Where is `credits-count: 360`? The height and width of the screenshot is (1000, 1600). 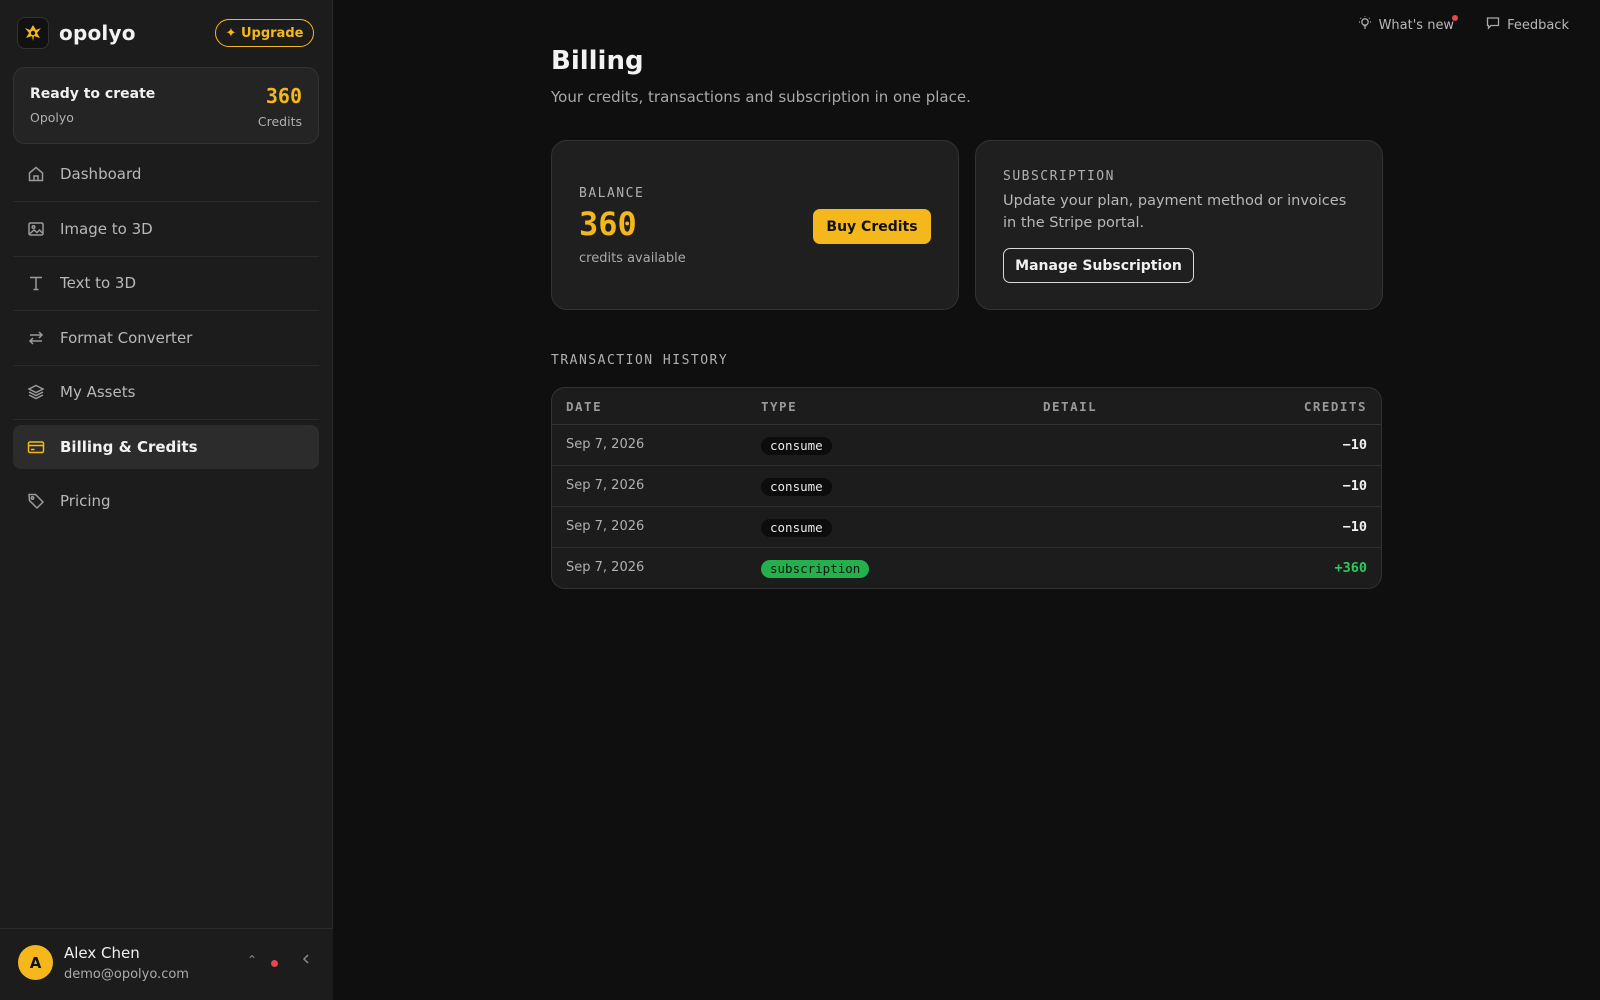
credits-count: 360 is located at coordinates (283, 96).